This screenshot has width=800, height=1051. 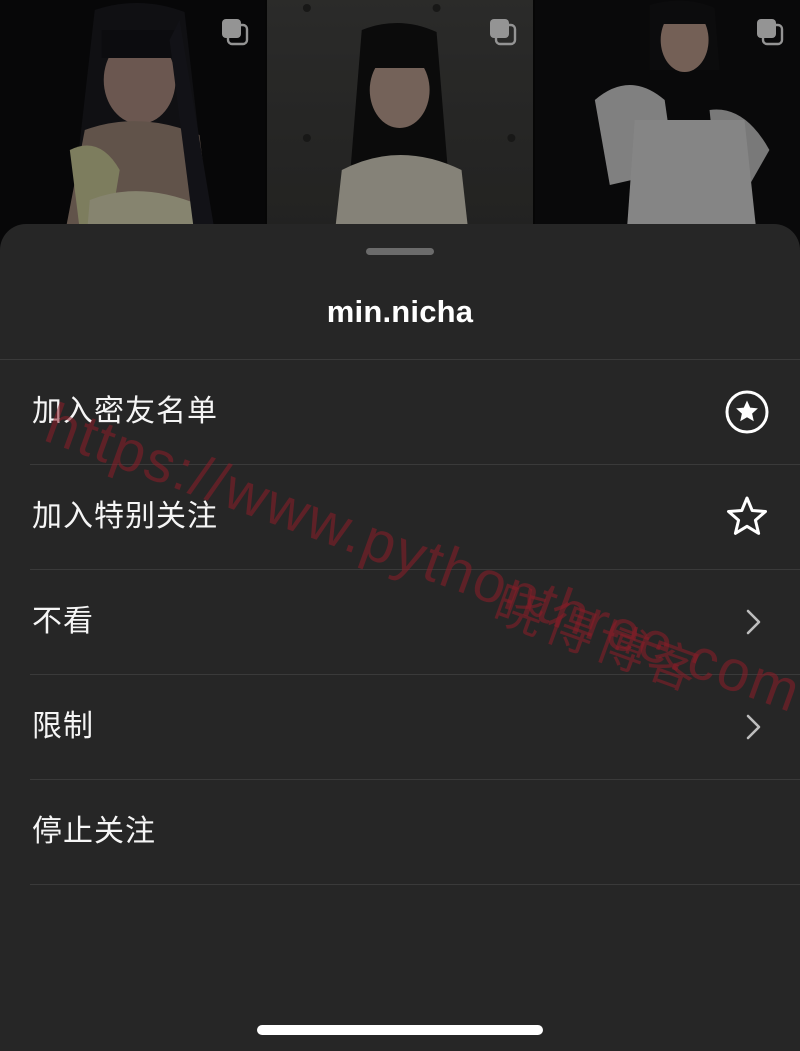 I want to click on menu-item-mute: 不看, so click(x=415, y=622).